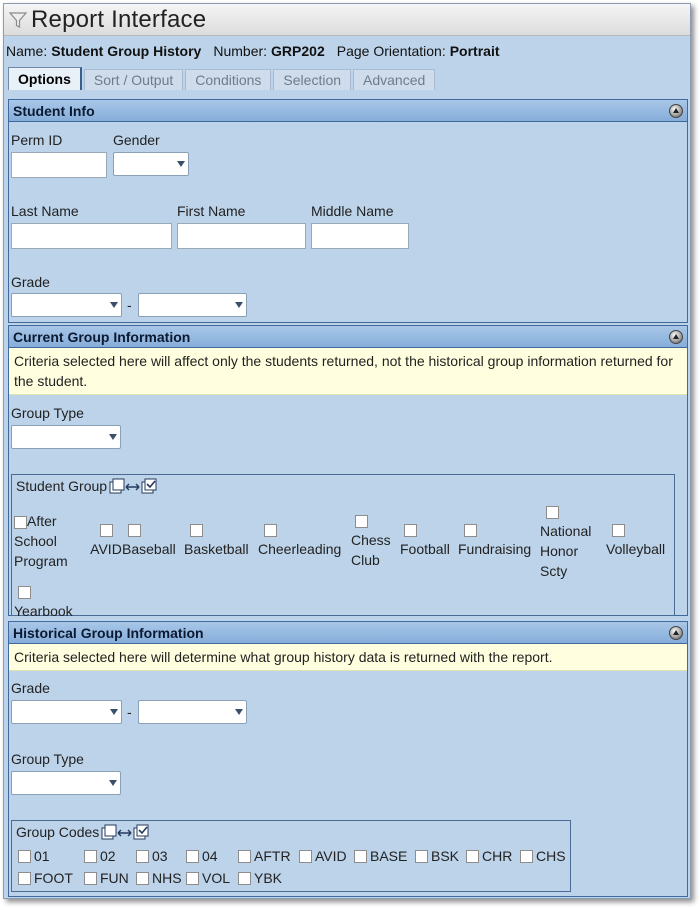  I want to click on perm-id-label: Perm ID, so click(37, 140).